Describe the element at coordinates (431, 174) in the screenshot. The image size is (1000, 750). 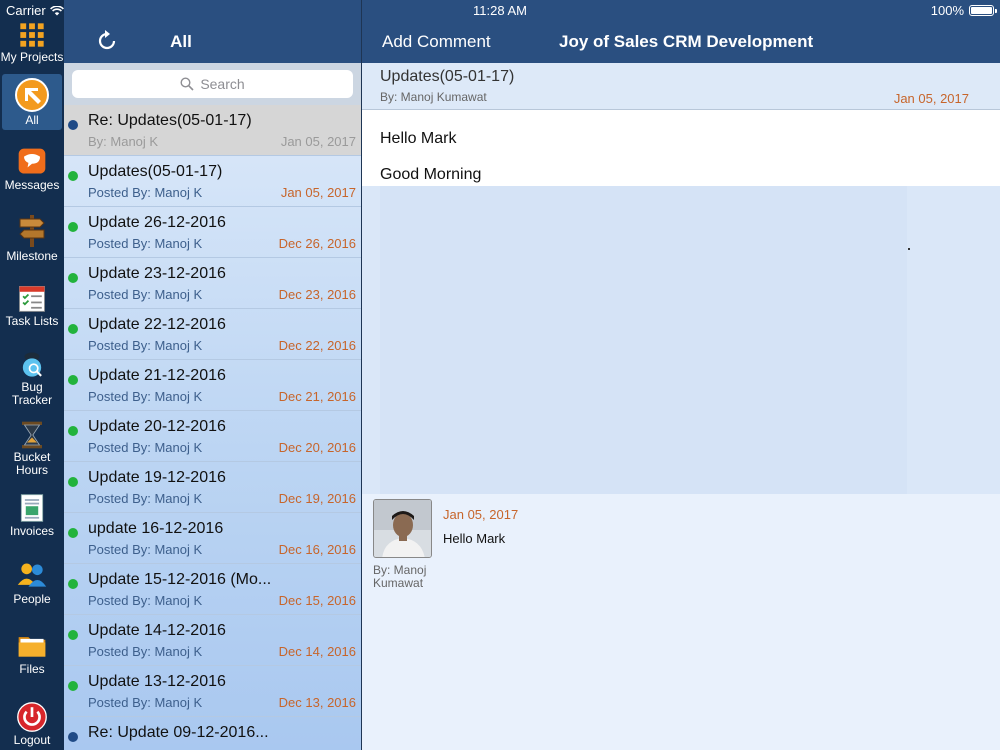
I see `body-line: Good Morning` at that location.